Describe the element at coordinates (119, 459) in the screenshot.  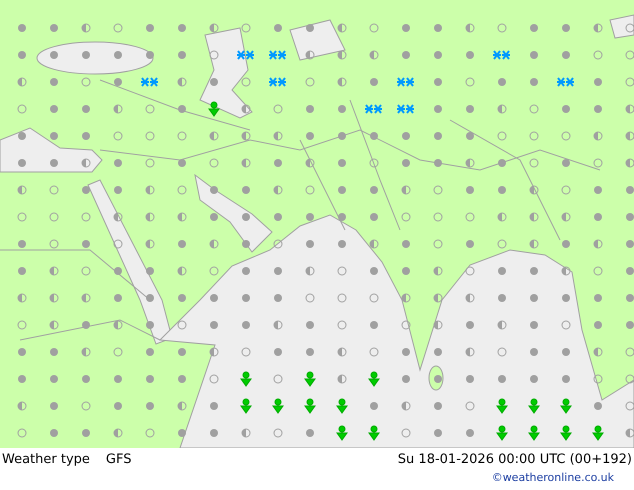
I see `model-name: GFS` at that location.